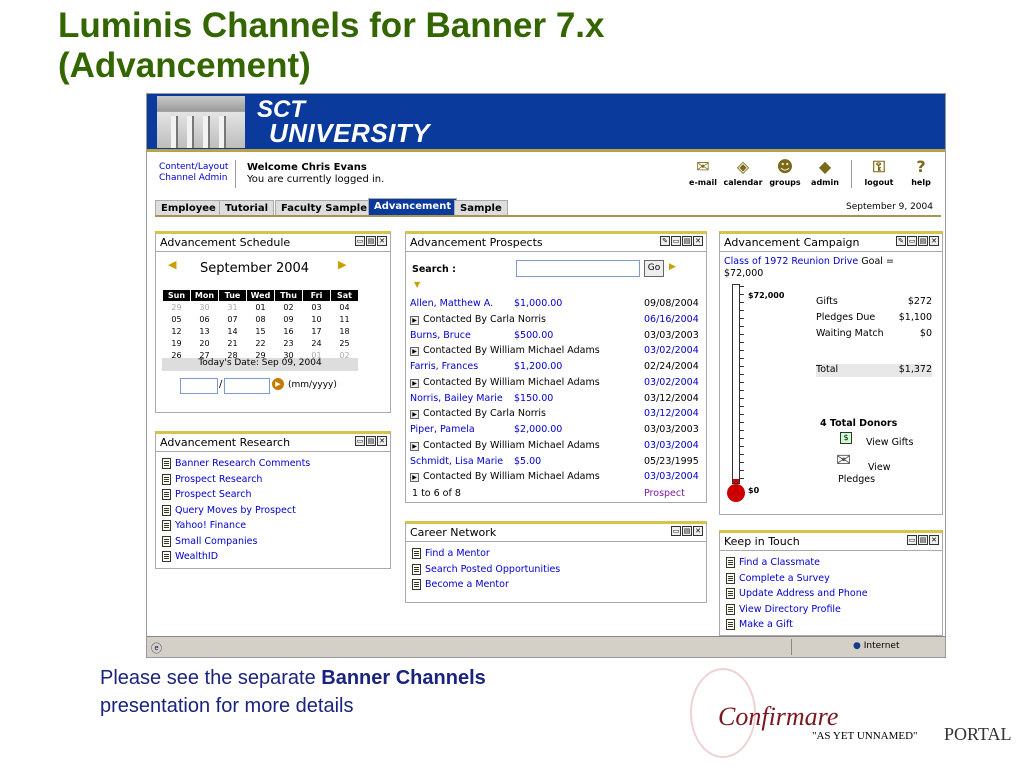 The width and height of the screenshot is (1024, 768). I want to click on prospect-name: Farris, Frances, so click(444, 366).